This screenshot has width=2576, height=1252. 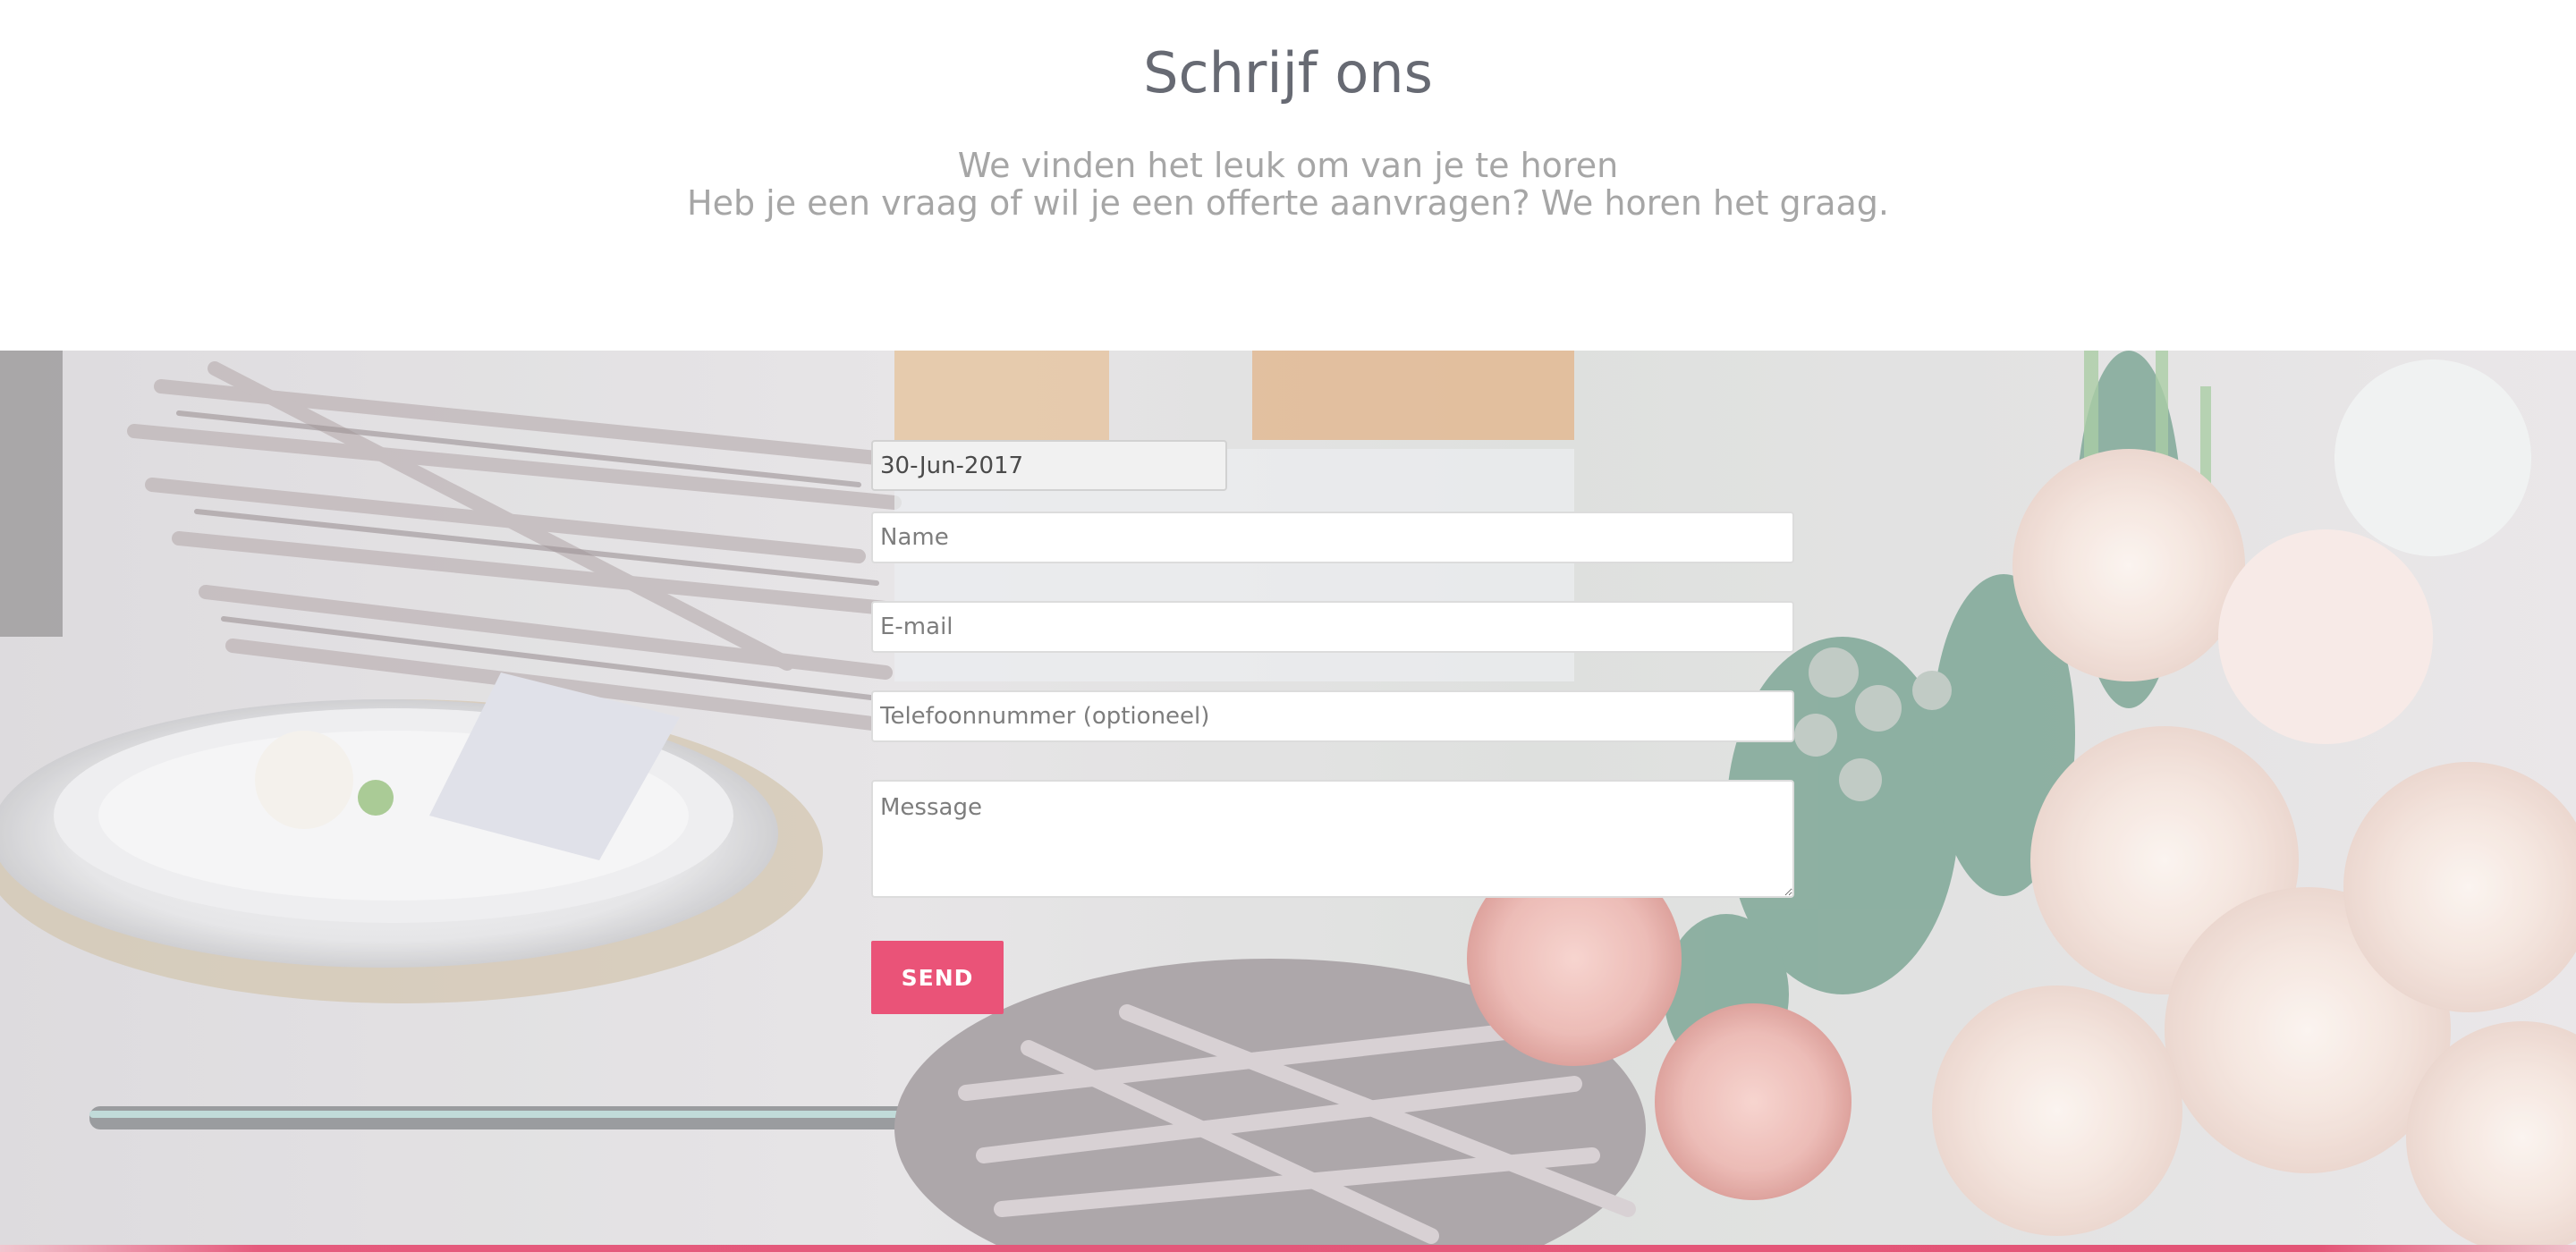 I want to click on subtitle-line-1: We vinden het leuk om van je te horen, so click(x=1288, y=165).